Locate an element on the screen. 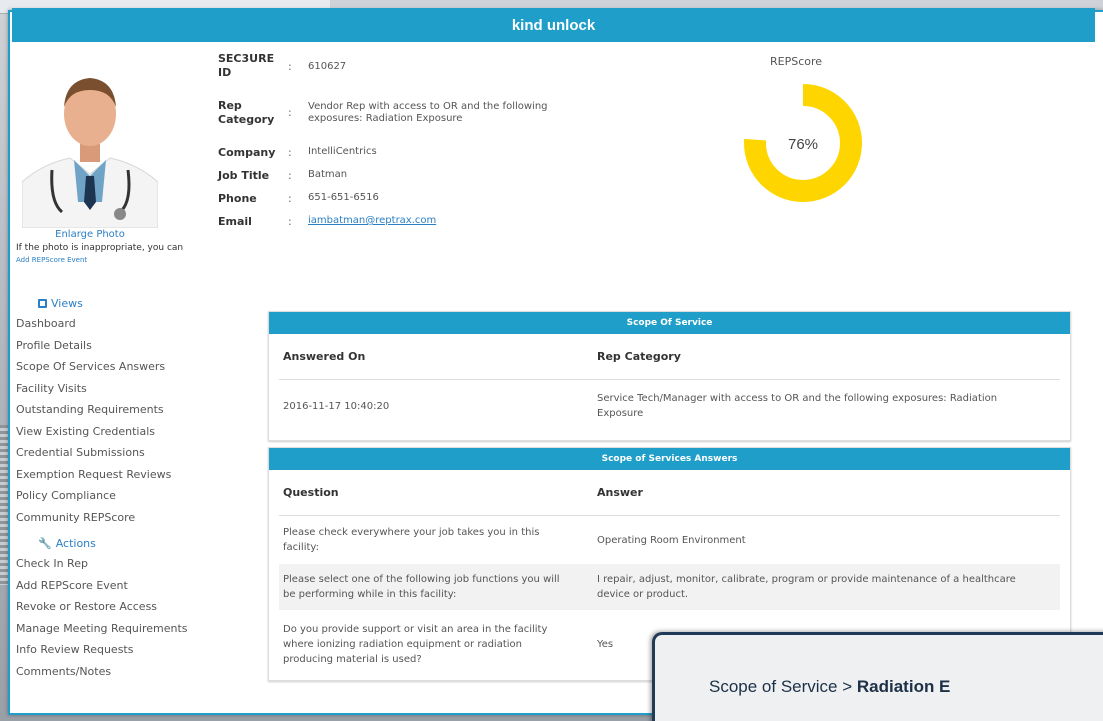  column-header: Answered On is located at coordinates (324, 356).